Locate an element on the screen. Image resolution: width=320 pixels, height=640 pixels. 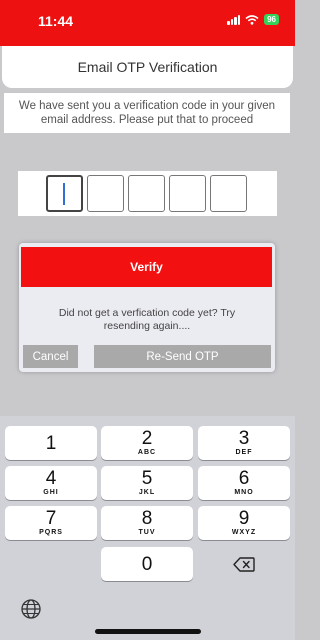
verify-button: Verify is located at coordinates (146, 267).